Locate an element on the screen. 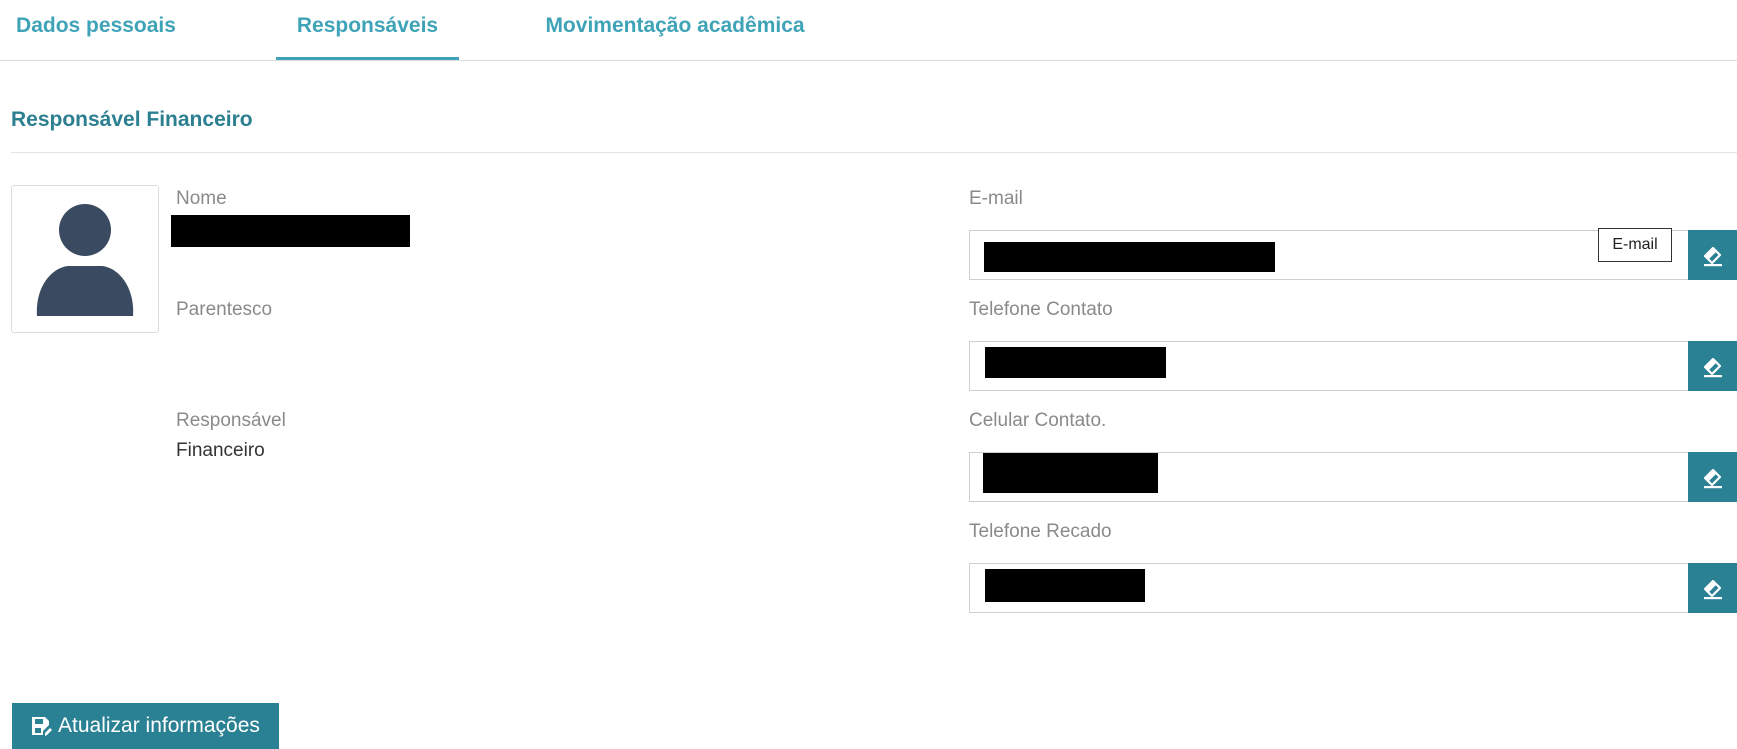 The width and height of the screenshot is (1737, 749). tab-dados-pessoais: Dados pessoais is located at coordinates (96, 29).